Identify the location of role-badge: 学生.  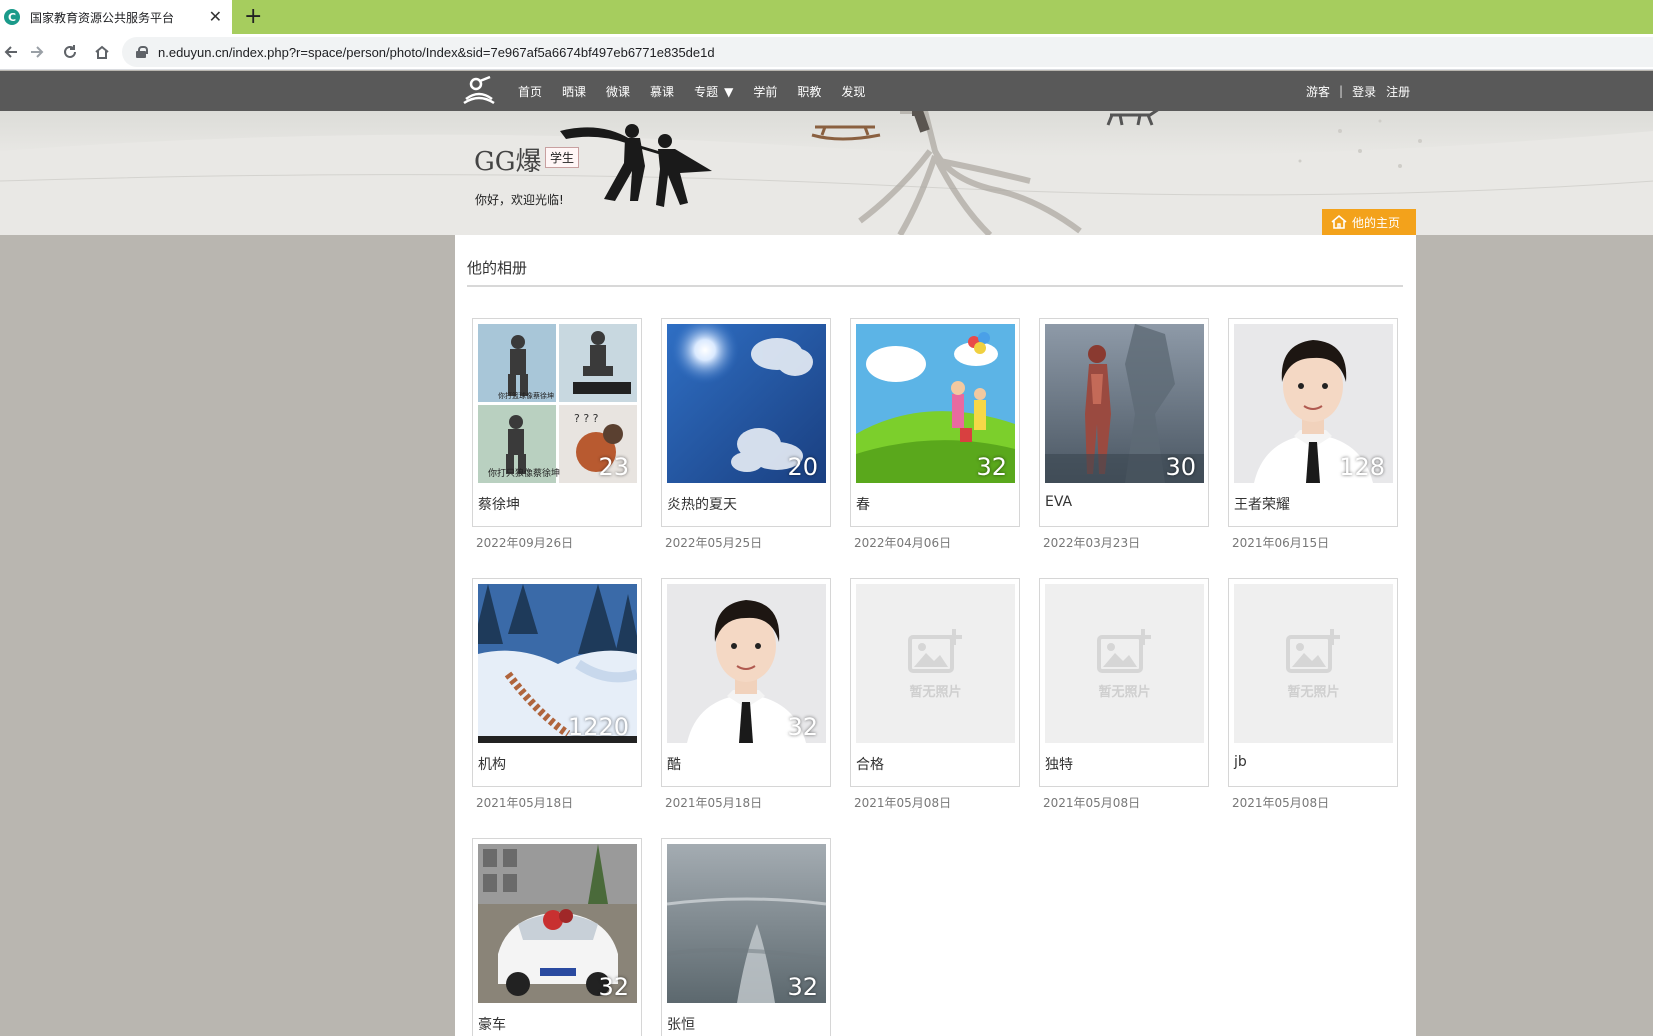
(562, 157).